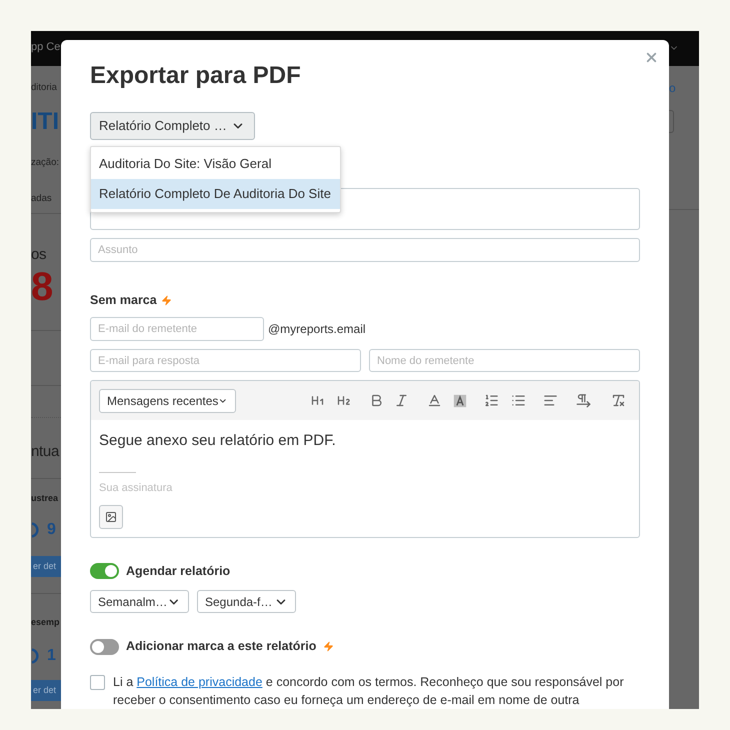  Describe the element at coordinates (178, 571) in the screenshot. I see `toggle-label: Agendar relatório` at that location.